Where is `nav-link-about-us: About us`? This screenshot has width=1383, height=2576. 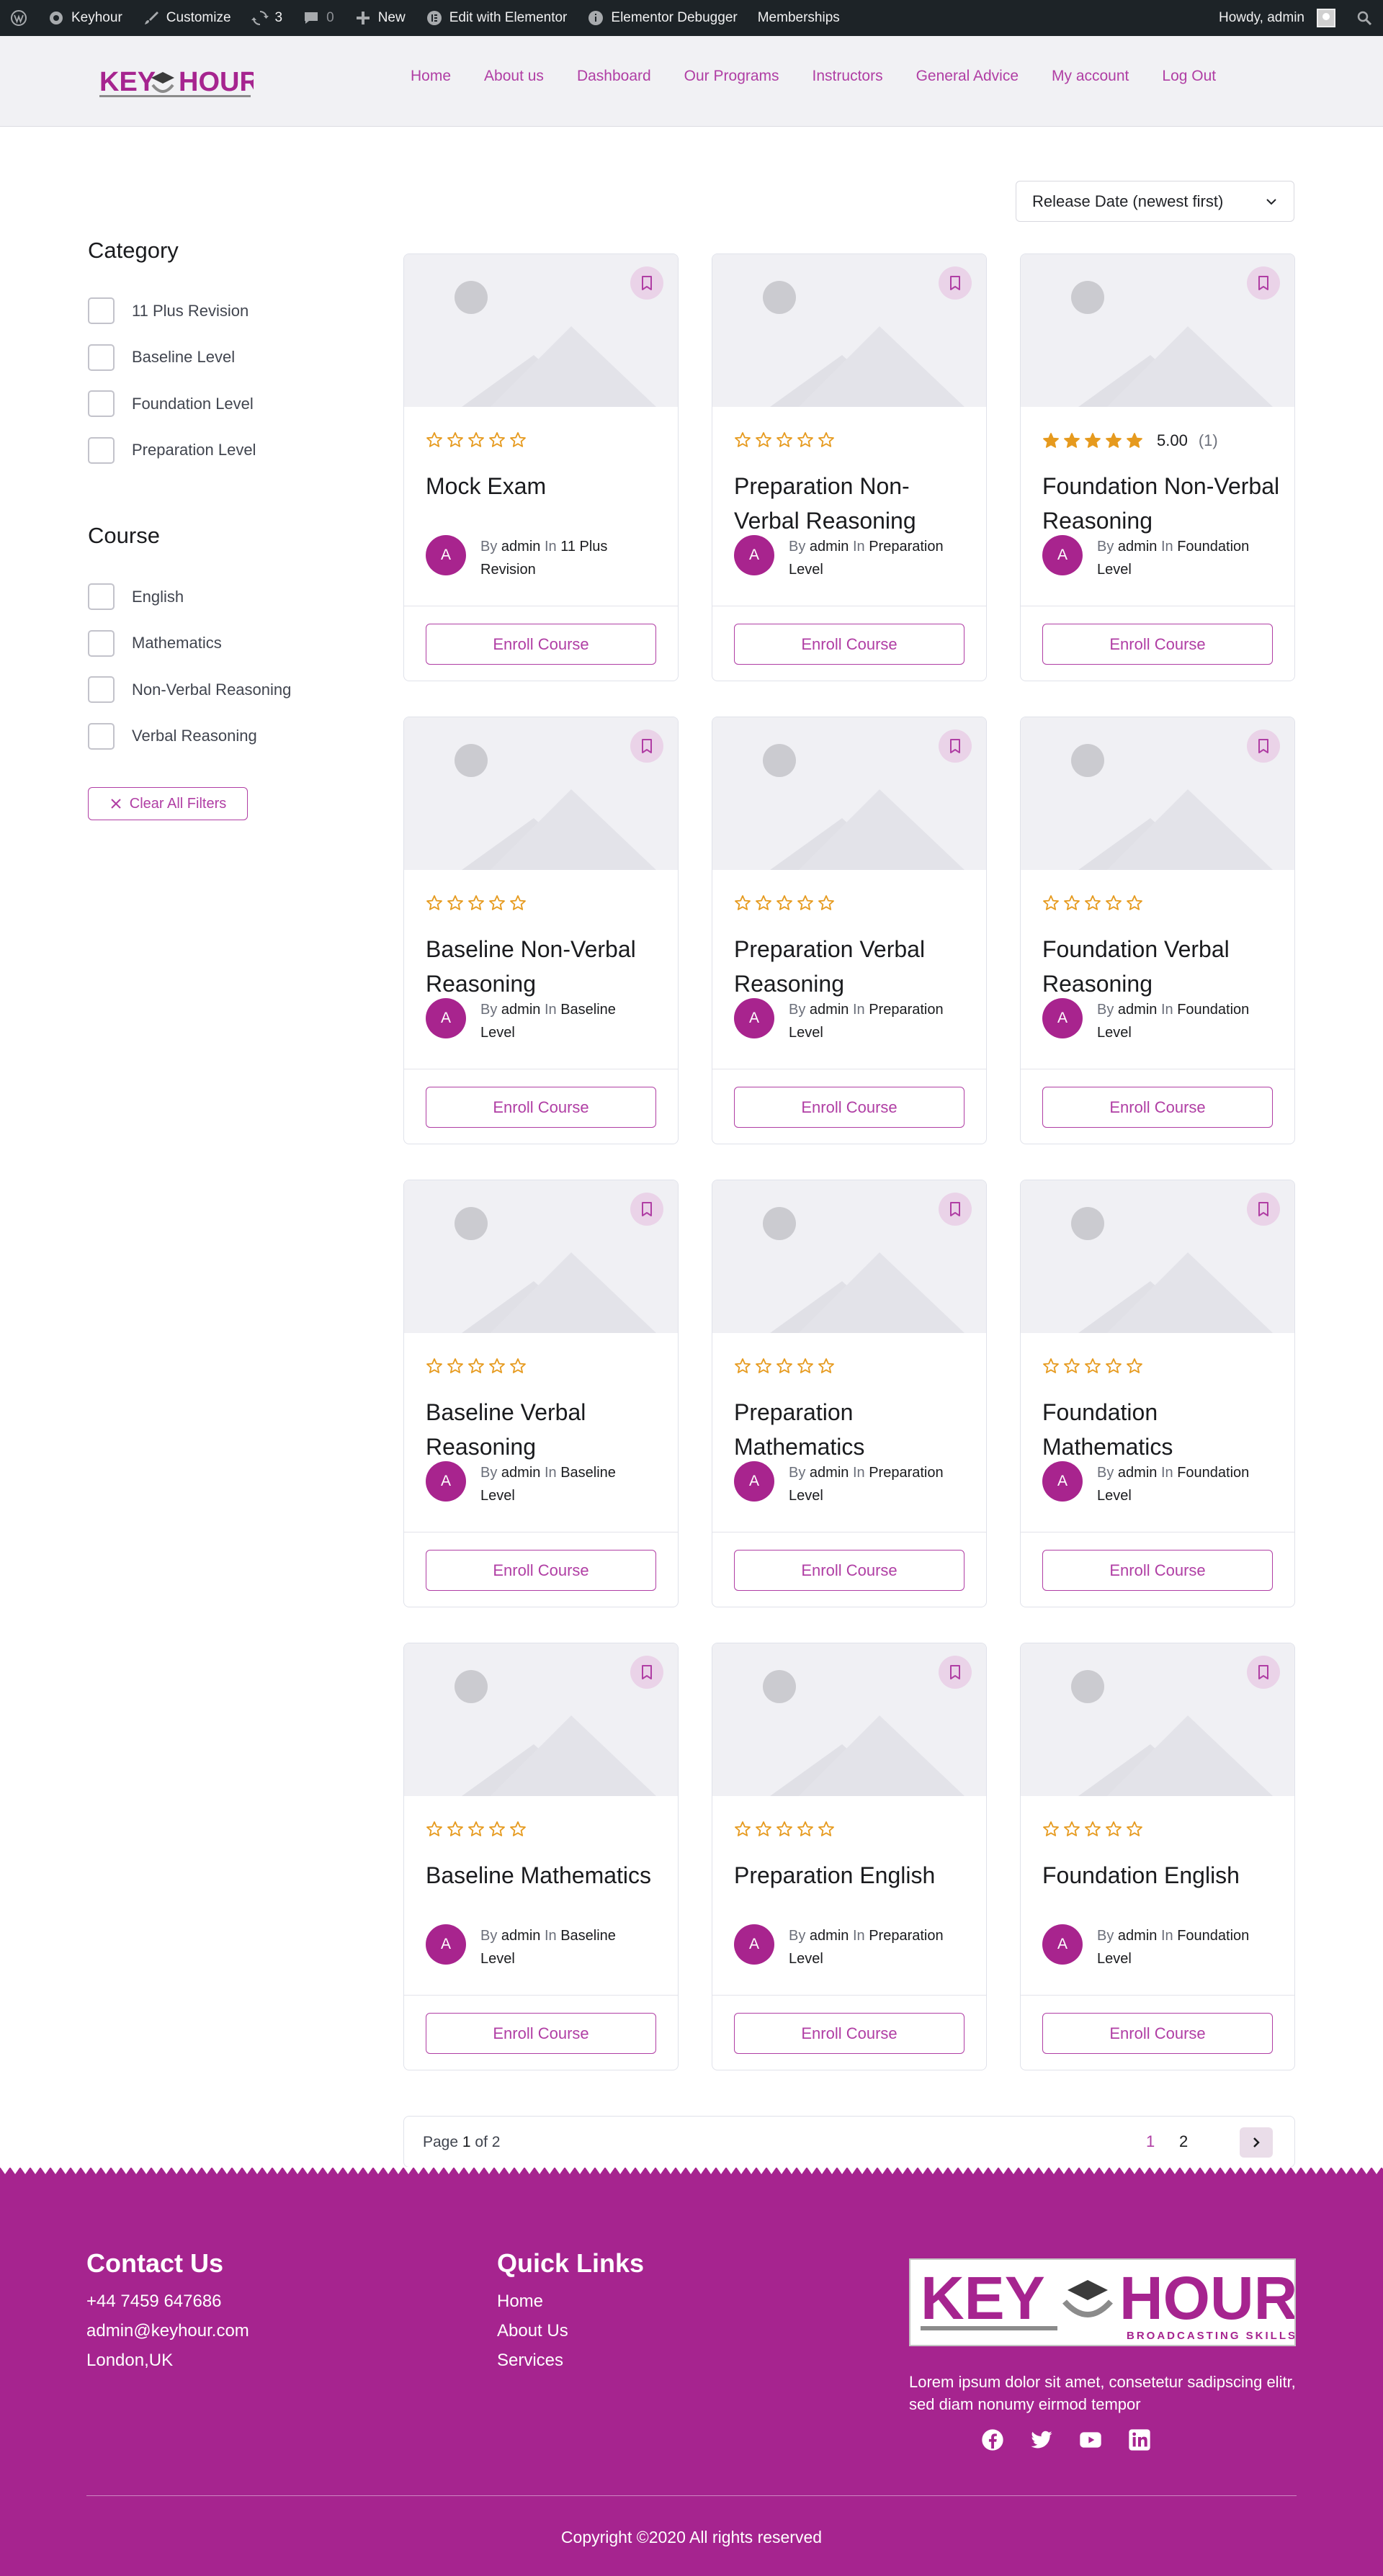 nav-link-about-us: About us is located at coordinates (514, 76).